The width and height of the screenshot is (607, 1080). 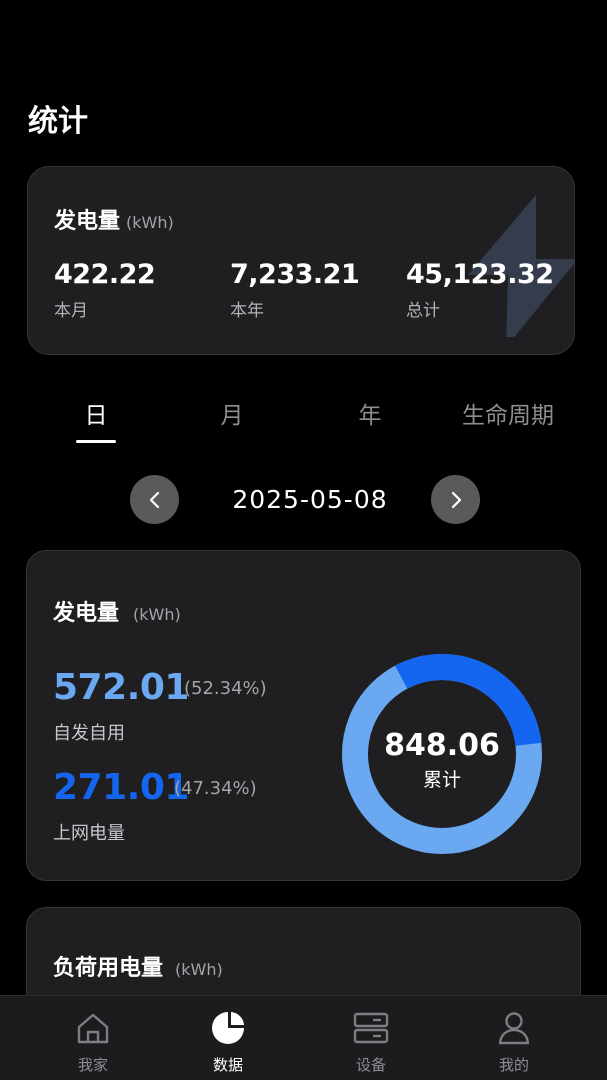 What do you see at coordinates (295, 274) in the screenshot?
I see `stat-year-value: 7,233.21` at bounding box center [295, 274].